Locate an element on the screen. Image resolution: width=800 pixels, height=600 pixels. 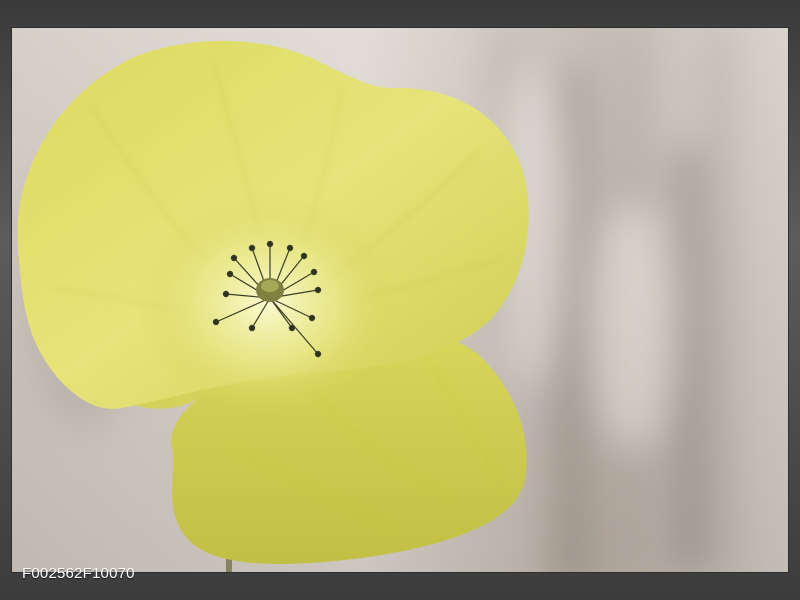
product-code-label: F002562F10070 is located at coordinates (78, 573).